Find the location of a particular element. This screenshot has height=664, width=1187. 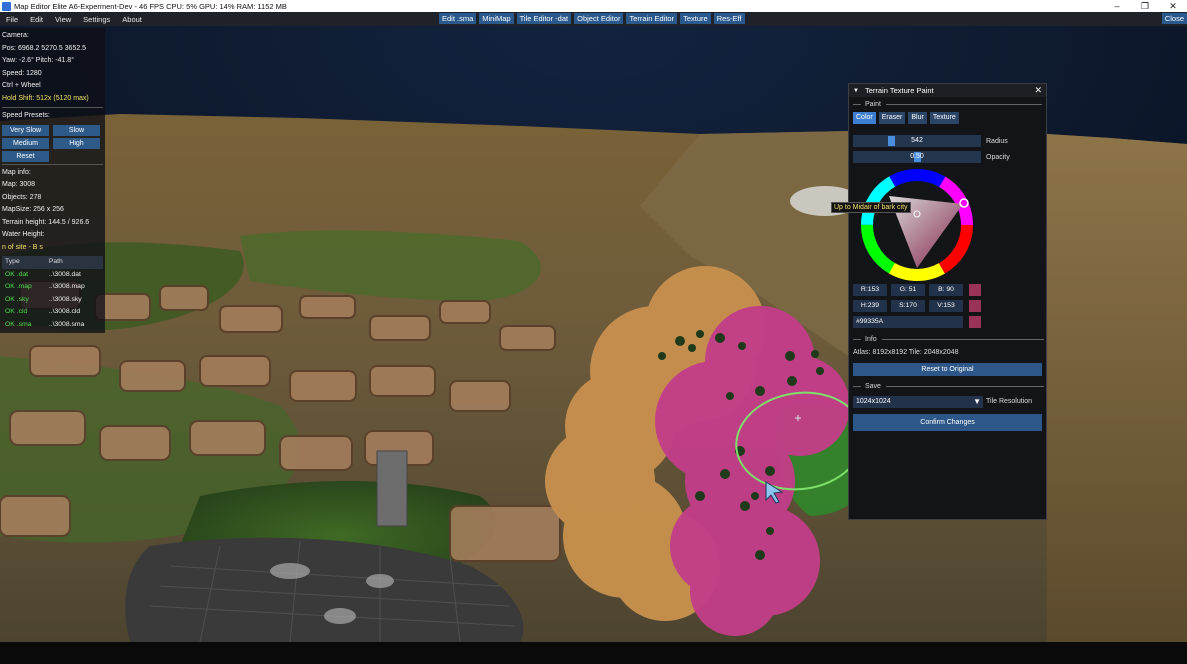

minimize-button: – is located at coordinates (1117, 6).